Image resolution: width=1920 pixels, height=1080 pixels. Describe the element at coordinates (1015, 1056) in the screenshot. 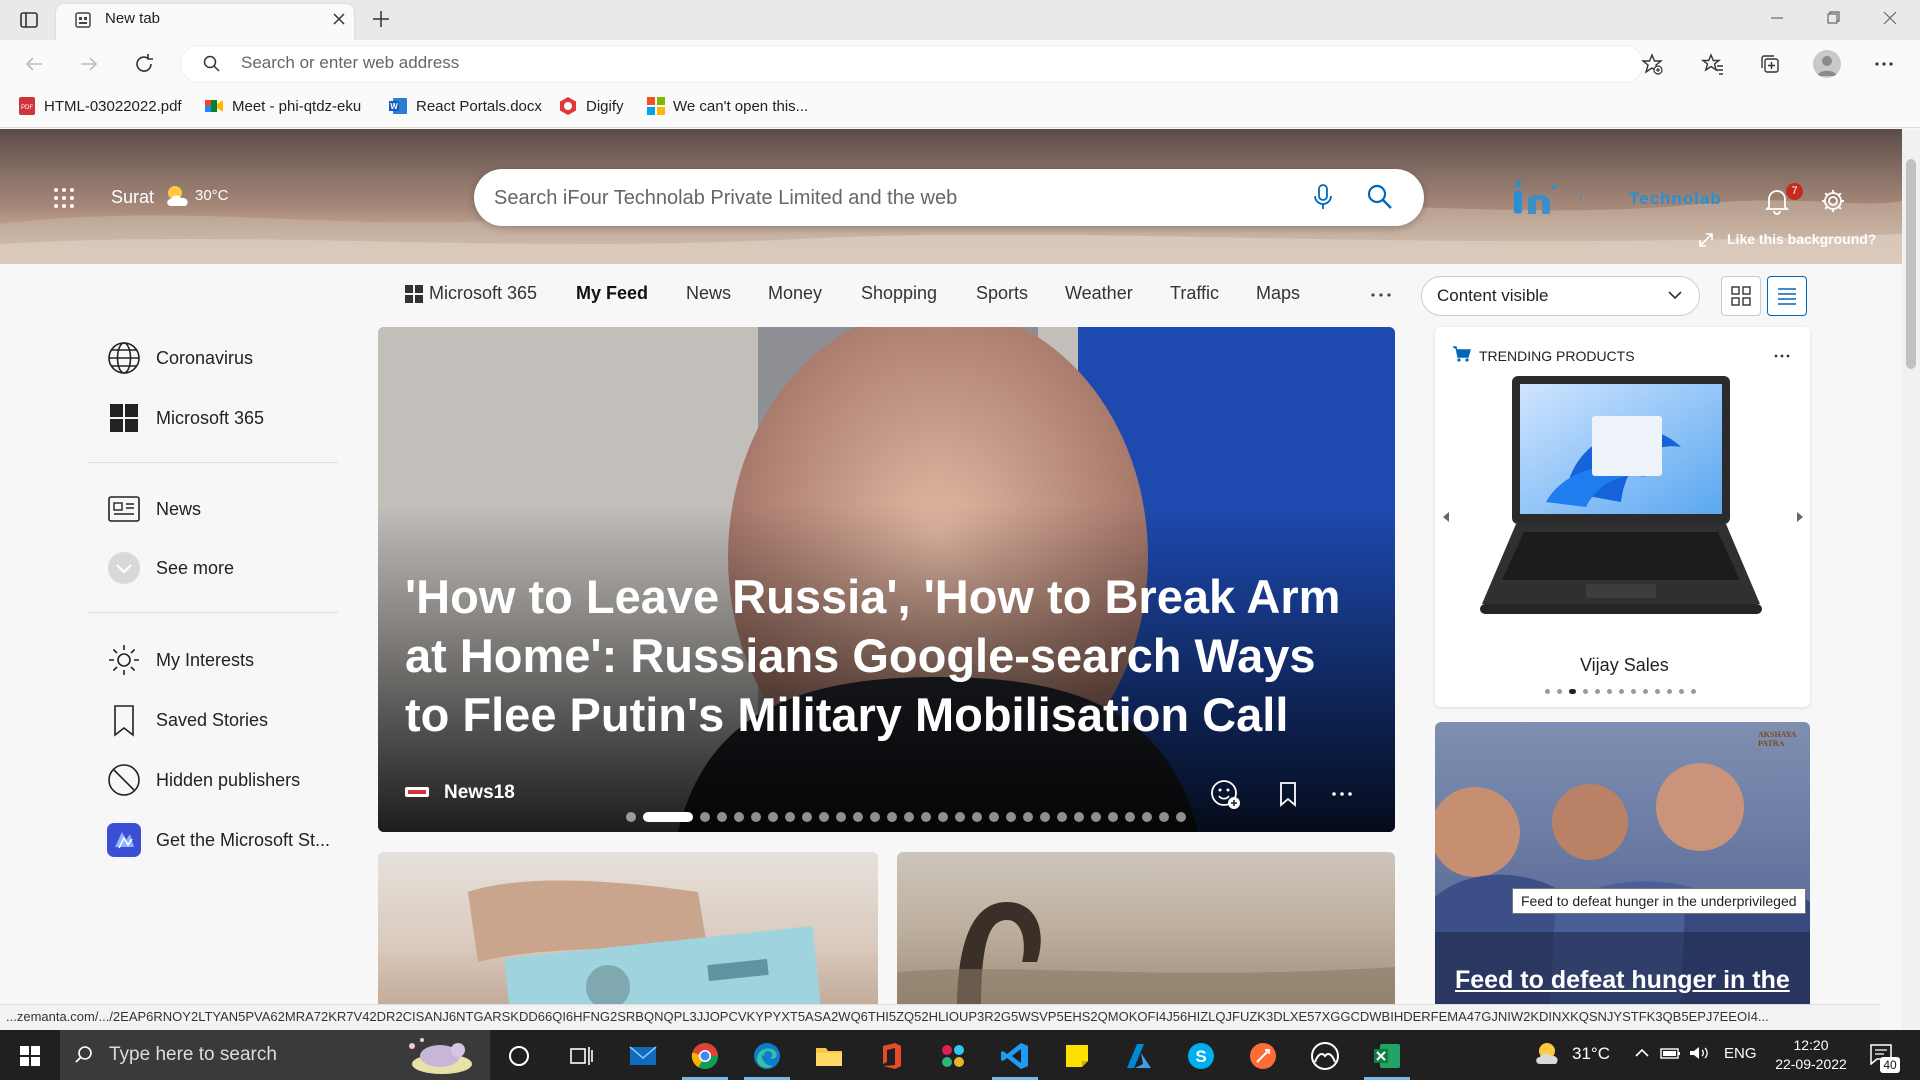

I see `vscode-app-icon` at that location.